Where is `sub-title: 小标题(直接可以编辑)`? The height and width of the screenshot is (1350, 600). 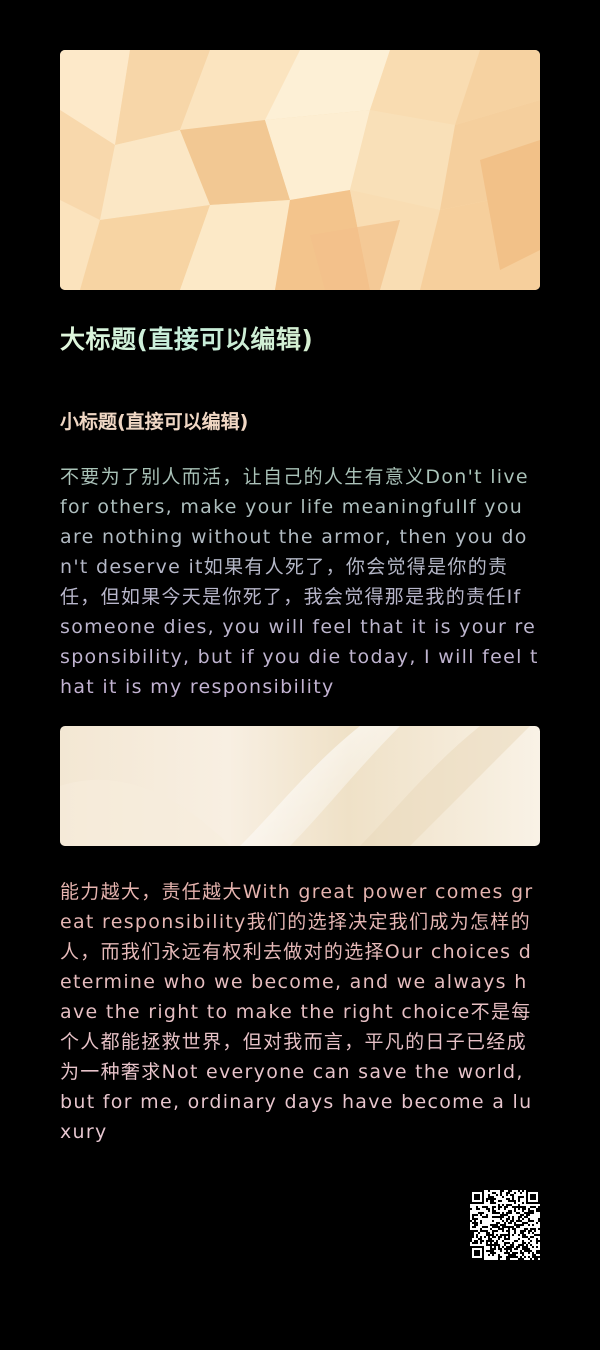
sub-title: 小标题(直接可以编辑) is located at coordinates (154, 422).